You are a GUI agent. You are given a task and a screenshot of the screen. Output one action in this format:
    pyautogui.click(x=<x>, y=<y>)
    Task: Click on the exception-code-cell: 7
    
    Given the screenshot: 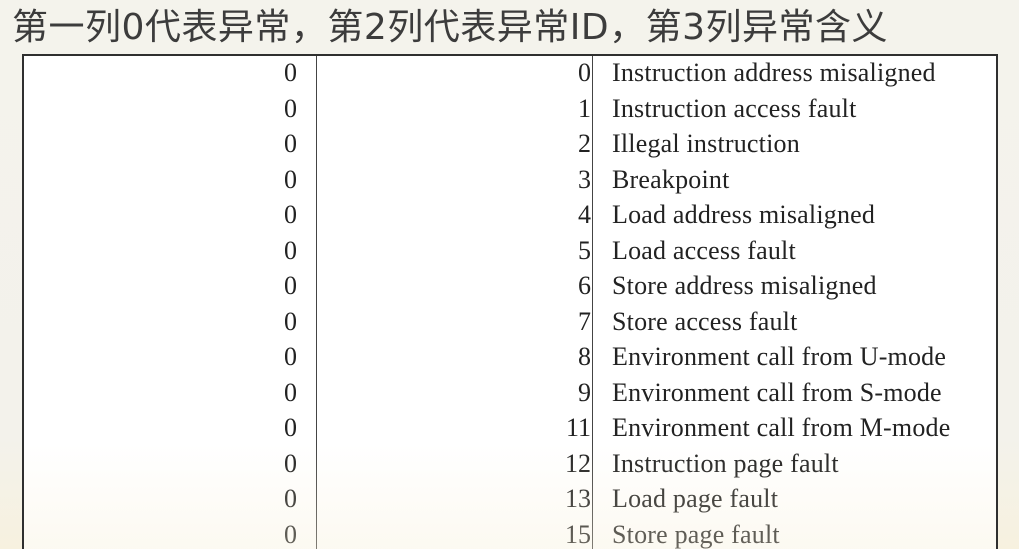 What is the action you would take?
    pyautogui.click(x=584, y=321)
    